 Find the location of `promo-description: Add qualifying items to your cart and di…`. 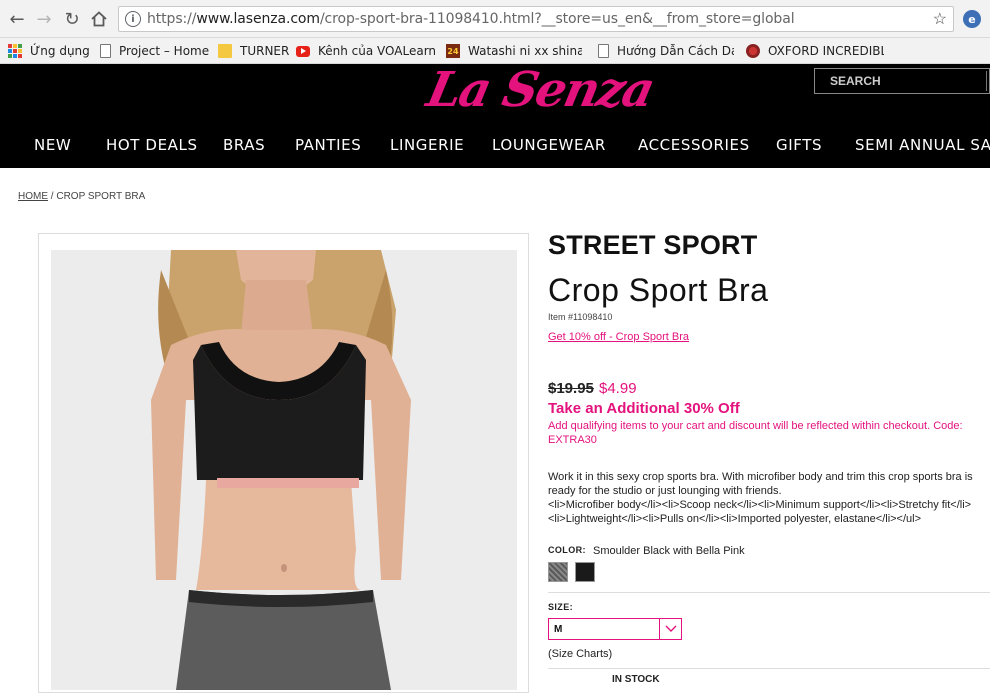

promo-description: Add qualifying items to your cart and di… is located at coordinates (755, 433).